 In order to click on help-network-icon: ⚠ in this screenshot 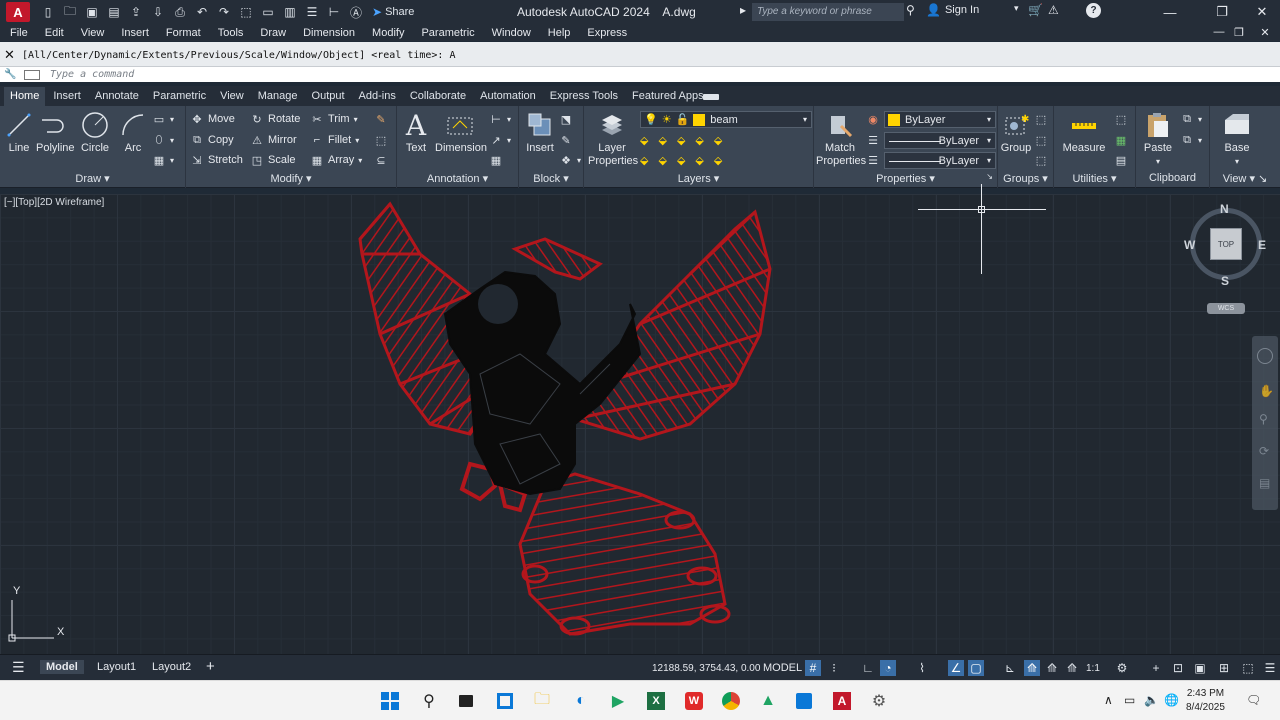, I will do `click(1053, 10)`.